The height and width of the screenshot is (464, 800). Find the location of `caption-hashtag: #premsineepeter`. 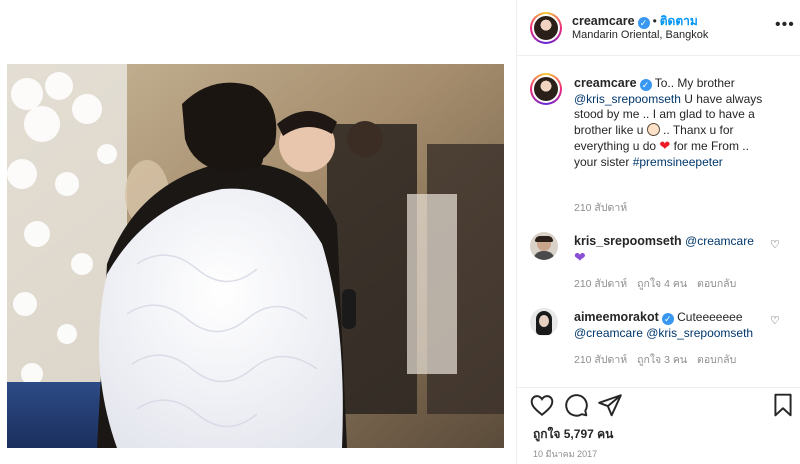

caption-hashtag: #premsineepeter is located at coordinates (678, 162).